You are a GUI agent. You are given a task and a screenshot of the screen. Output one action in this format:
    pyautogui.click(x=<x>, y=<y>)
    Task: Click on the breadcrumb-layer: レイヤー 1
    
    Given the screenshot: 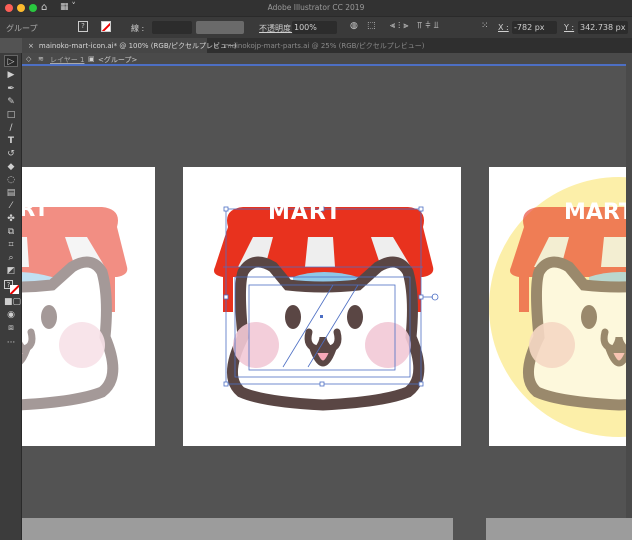 What is the action you would take?
    pyautogui.click(x=67, y=60)
    